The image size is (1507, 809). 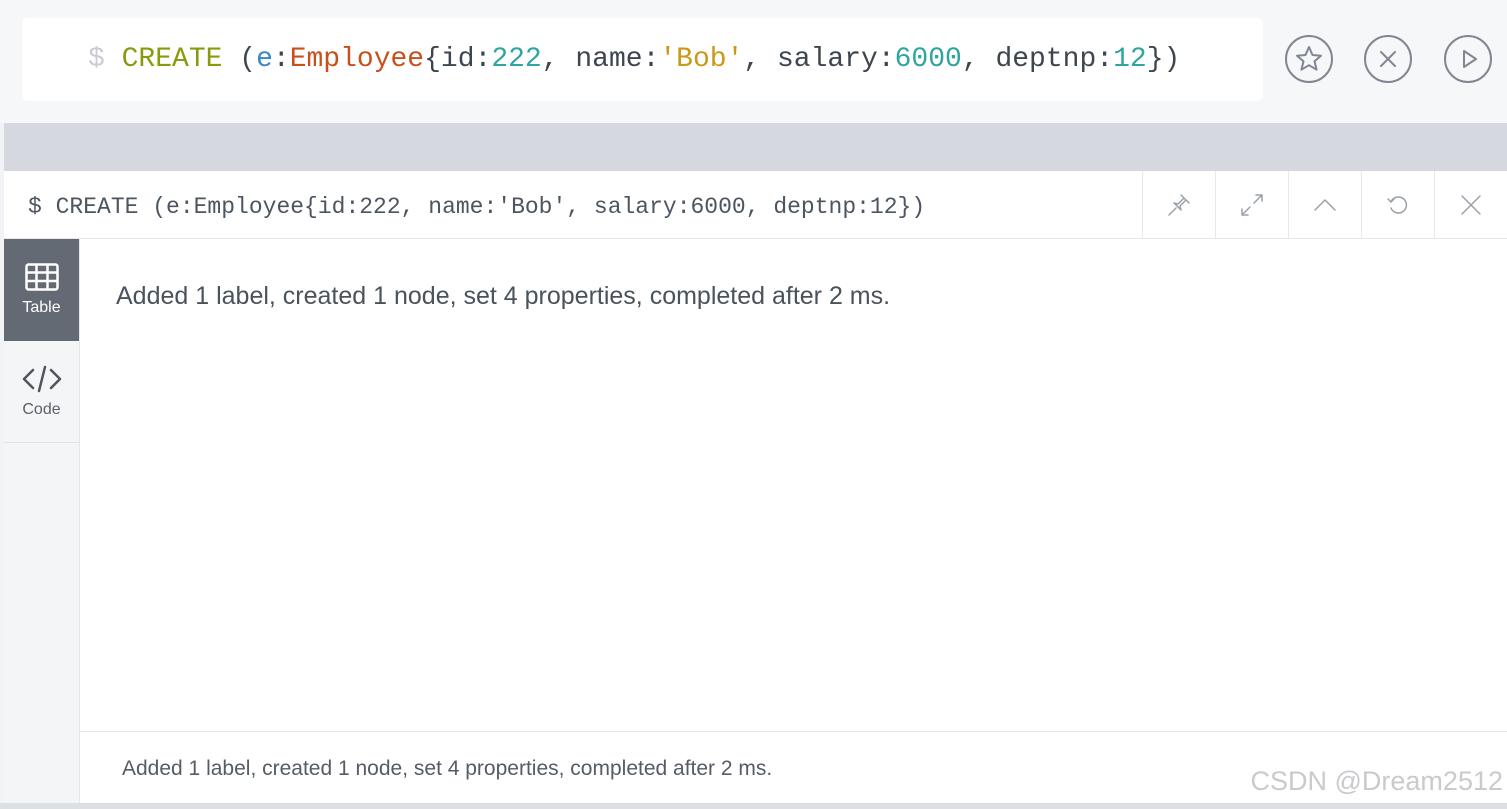 I want to click on pin-frame-button, so click(x=1178, y=205).